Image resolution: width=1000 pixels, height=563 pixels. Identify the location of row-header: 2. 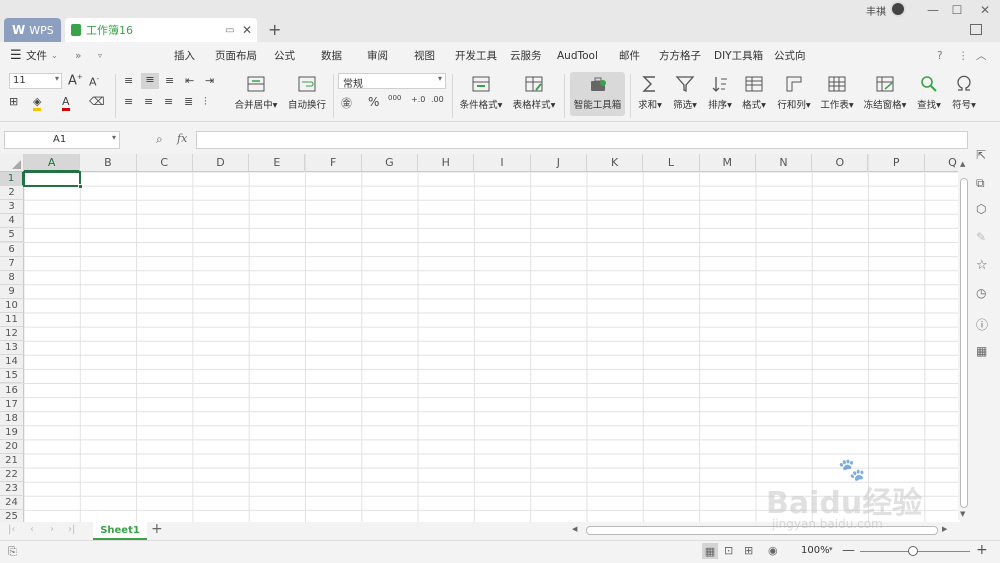
(12, 193).